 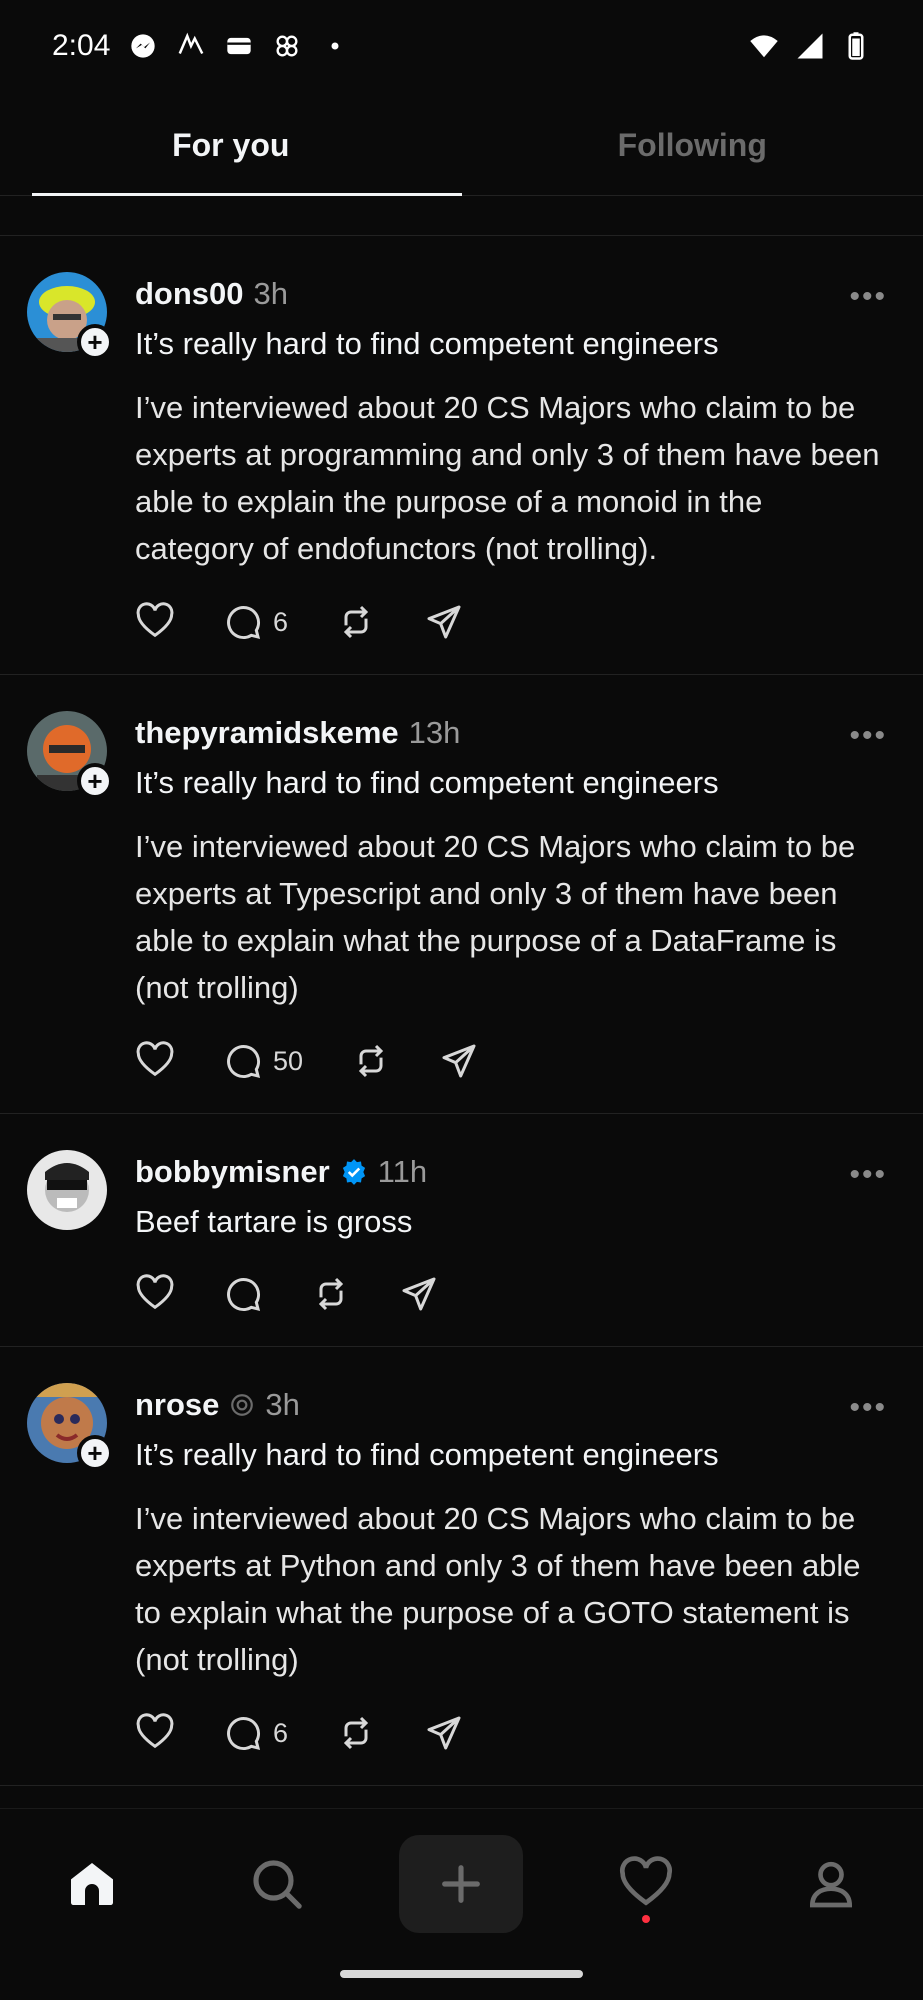 I want to click on nav-create, so click(x=461, y=1883).